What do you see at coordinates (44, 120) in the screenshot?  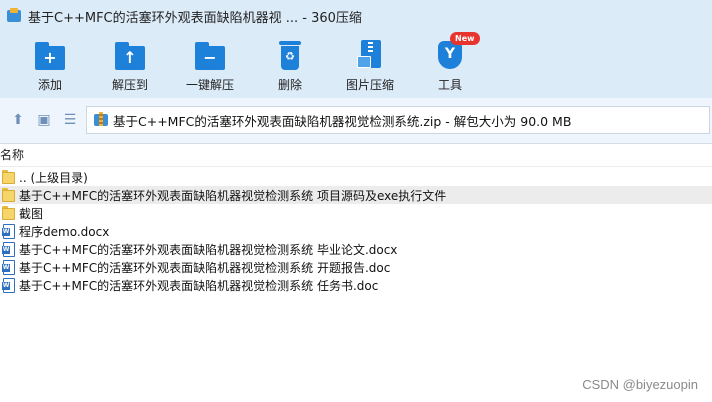 I see `thumbnail-view-icon: ▣` at bounding box center [44, 120].